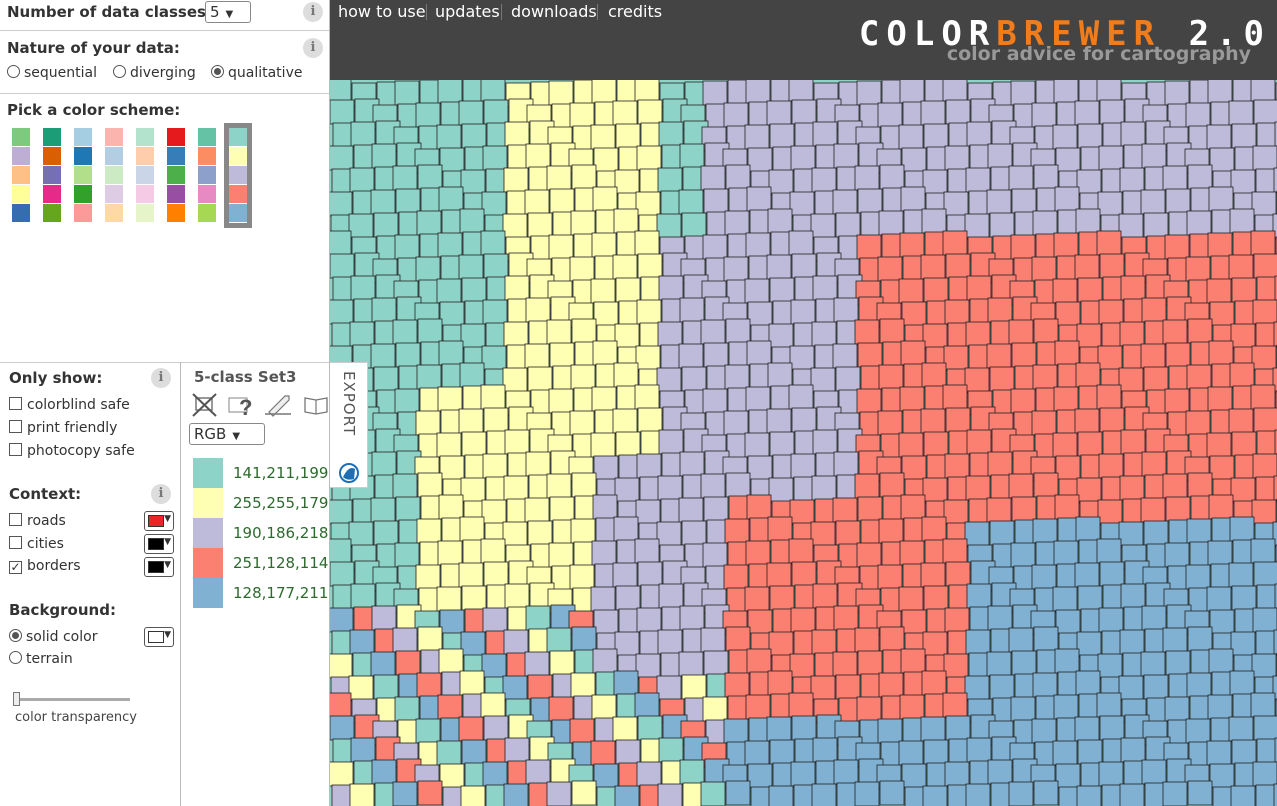  Describe the element at coordinates (316, 406) in the screenshot. I see `book-icon` at that location.